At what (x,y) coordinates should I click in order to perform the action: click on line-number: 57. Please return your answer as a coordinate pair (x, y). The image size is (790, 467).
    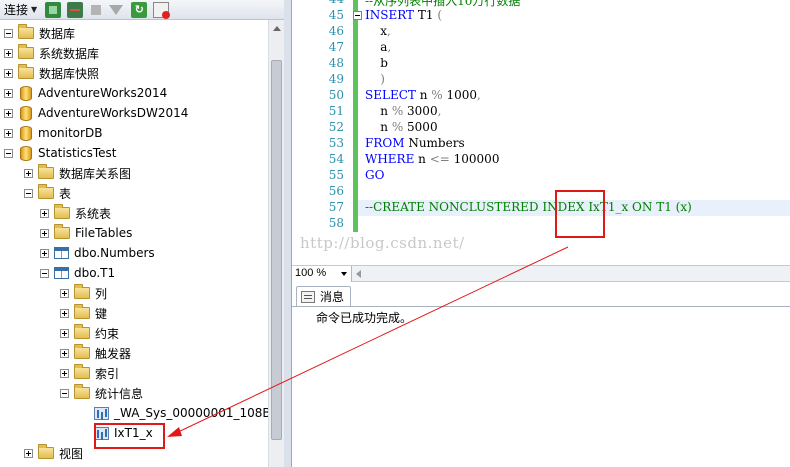
    Looking at the image, I should click on (336, 207).